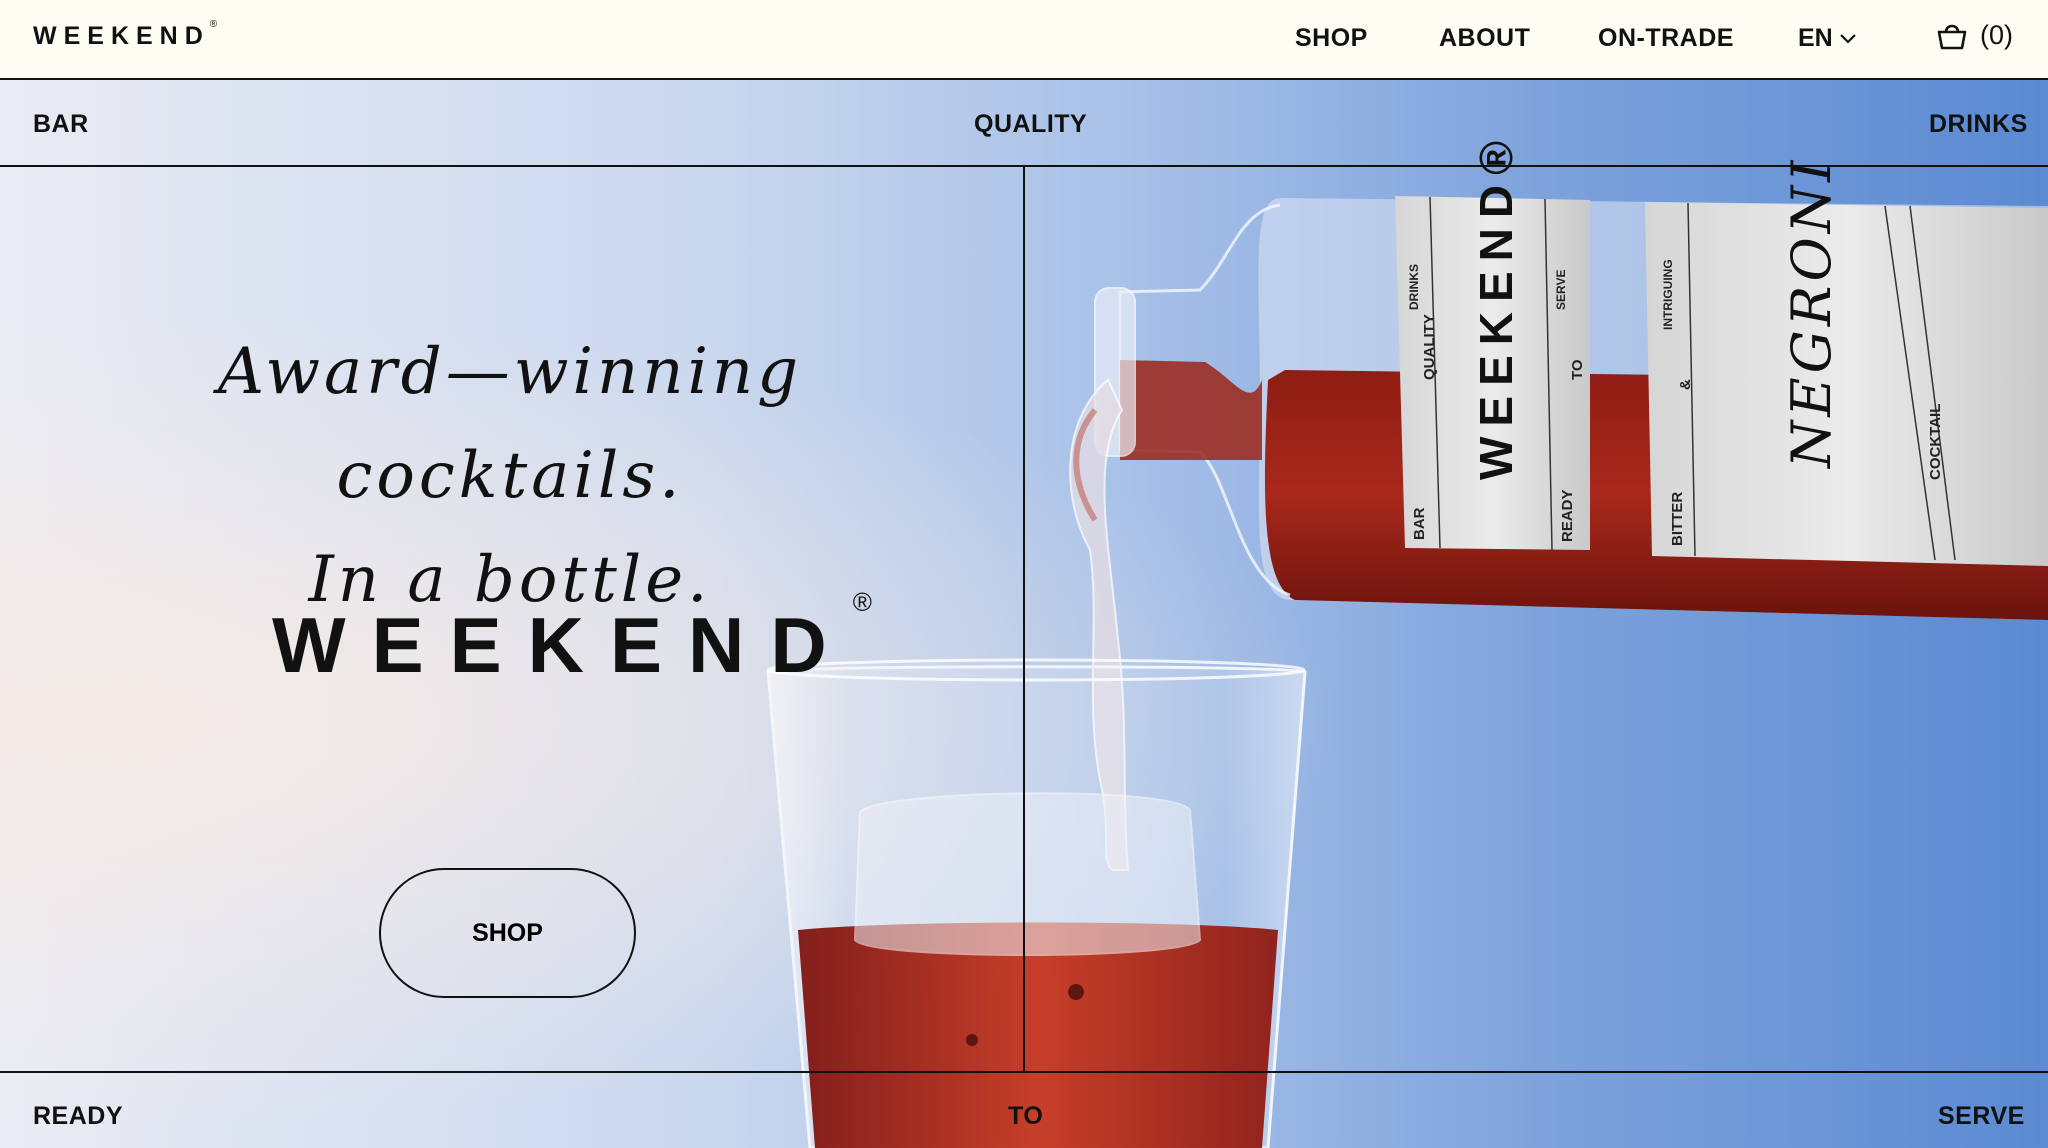 The width and height of the screenshot is (2048, 1148). I want to click on bottle-word: BAR, so click(1419, 523).